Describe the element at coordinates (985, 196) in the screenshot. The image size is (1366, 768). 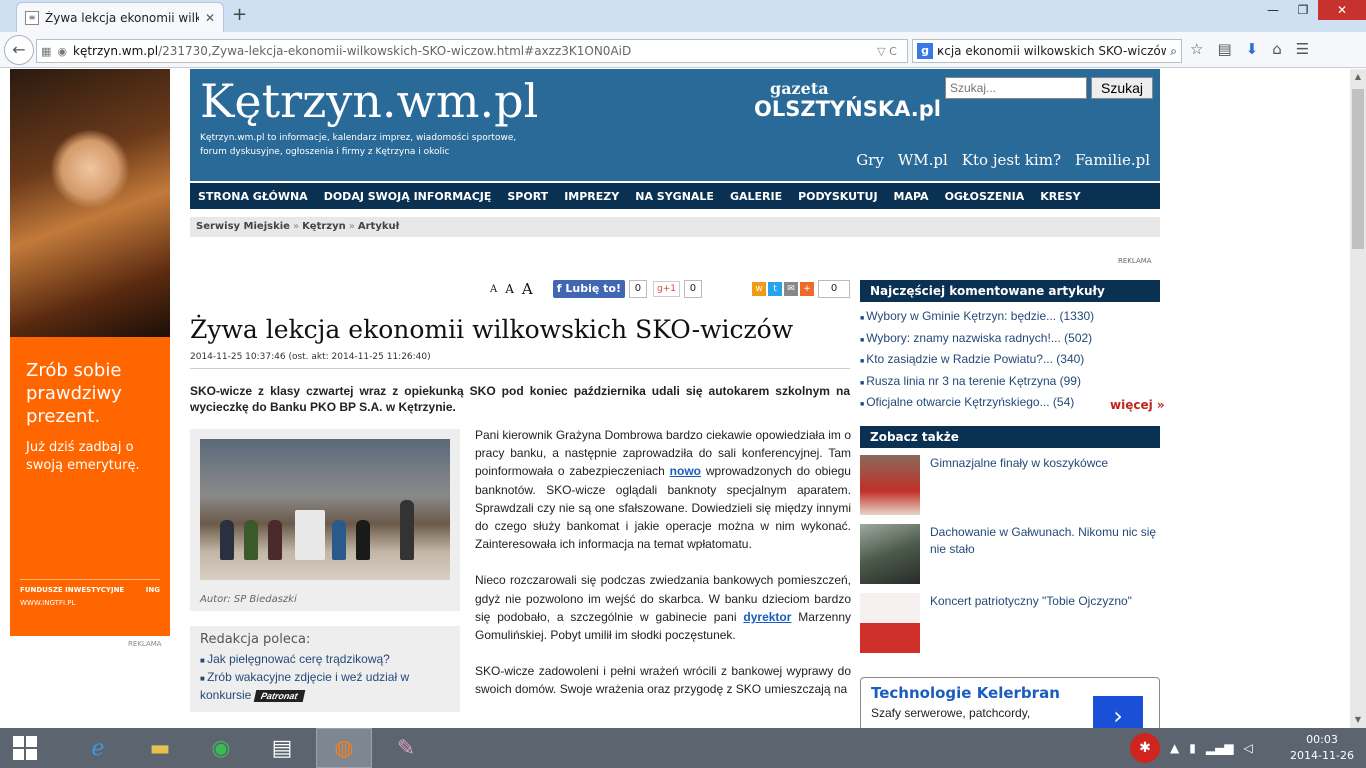
I see `nav-ogloszenia: OGŁOSZENIA` at that location.